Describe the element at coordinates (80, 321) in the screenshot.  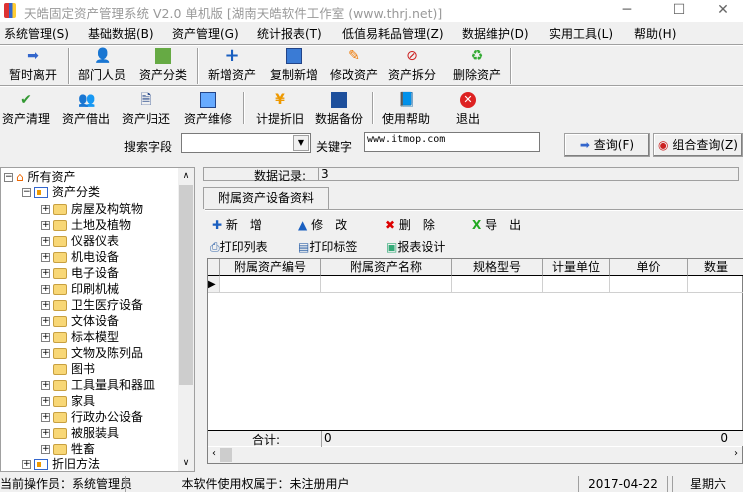
I see `tree-node-item: + 文体设备` at that location.